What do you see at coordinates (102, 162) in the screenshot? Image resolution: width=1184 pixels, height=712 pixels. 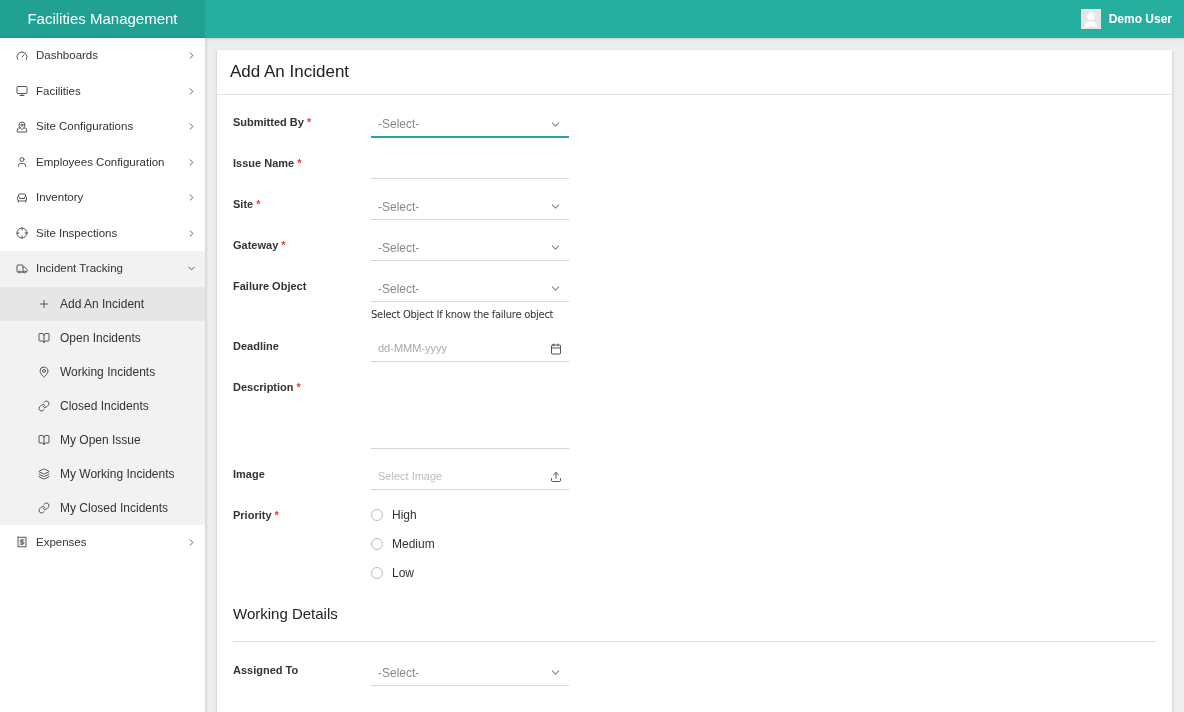 I see `sidebar-item: Employees Configuration` at bounding box center [102, 162].